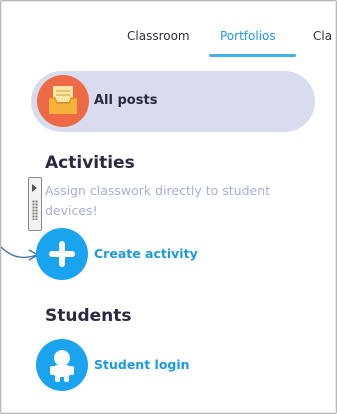 The width and height of the screenshot is (337, 414). I want to click on plus-icon, so click(62, 254).